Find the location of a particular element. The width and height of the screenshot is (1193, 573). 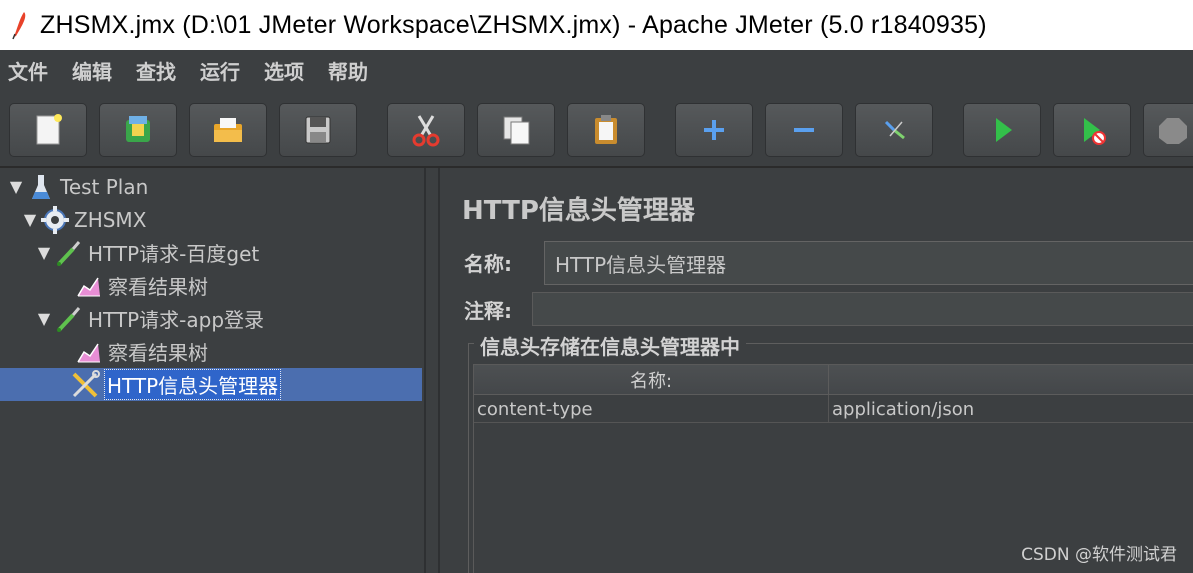

cut-icon is located at coordinates (426, 131).